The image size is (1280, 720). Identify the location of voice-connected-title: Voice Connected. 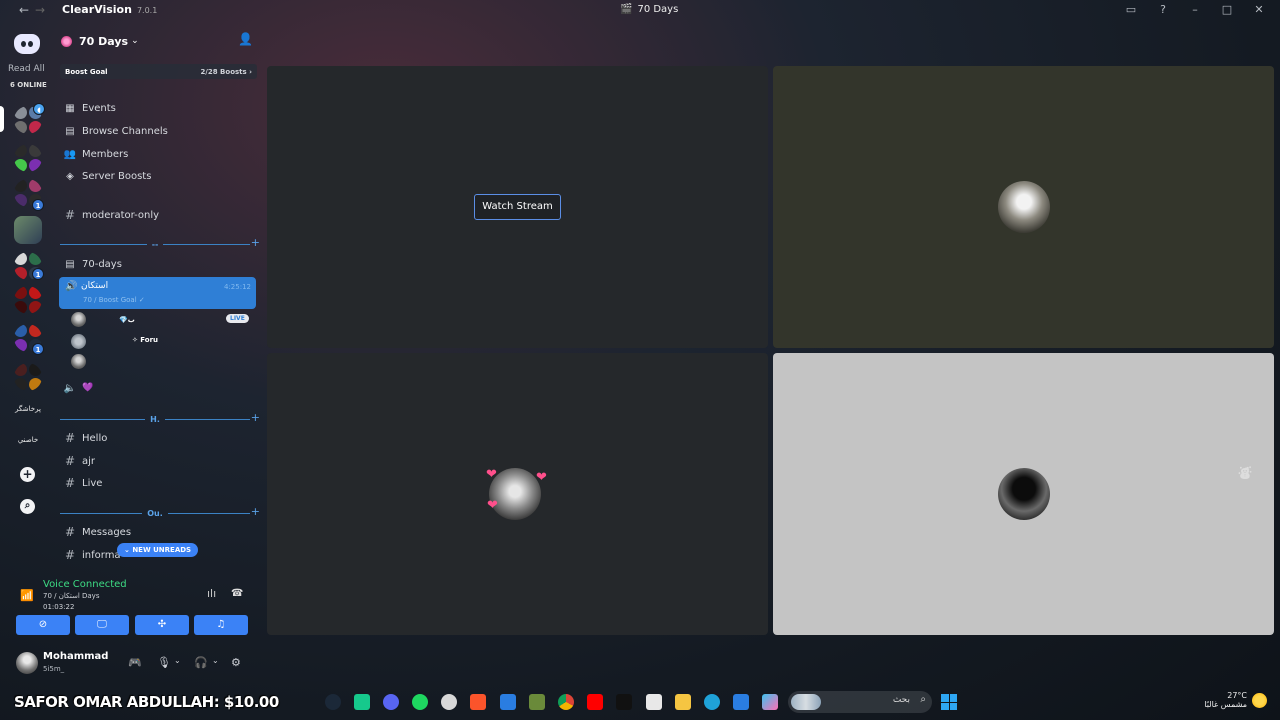
(85, 584).